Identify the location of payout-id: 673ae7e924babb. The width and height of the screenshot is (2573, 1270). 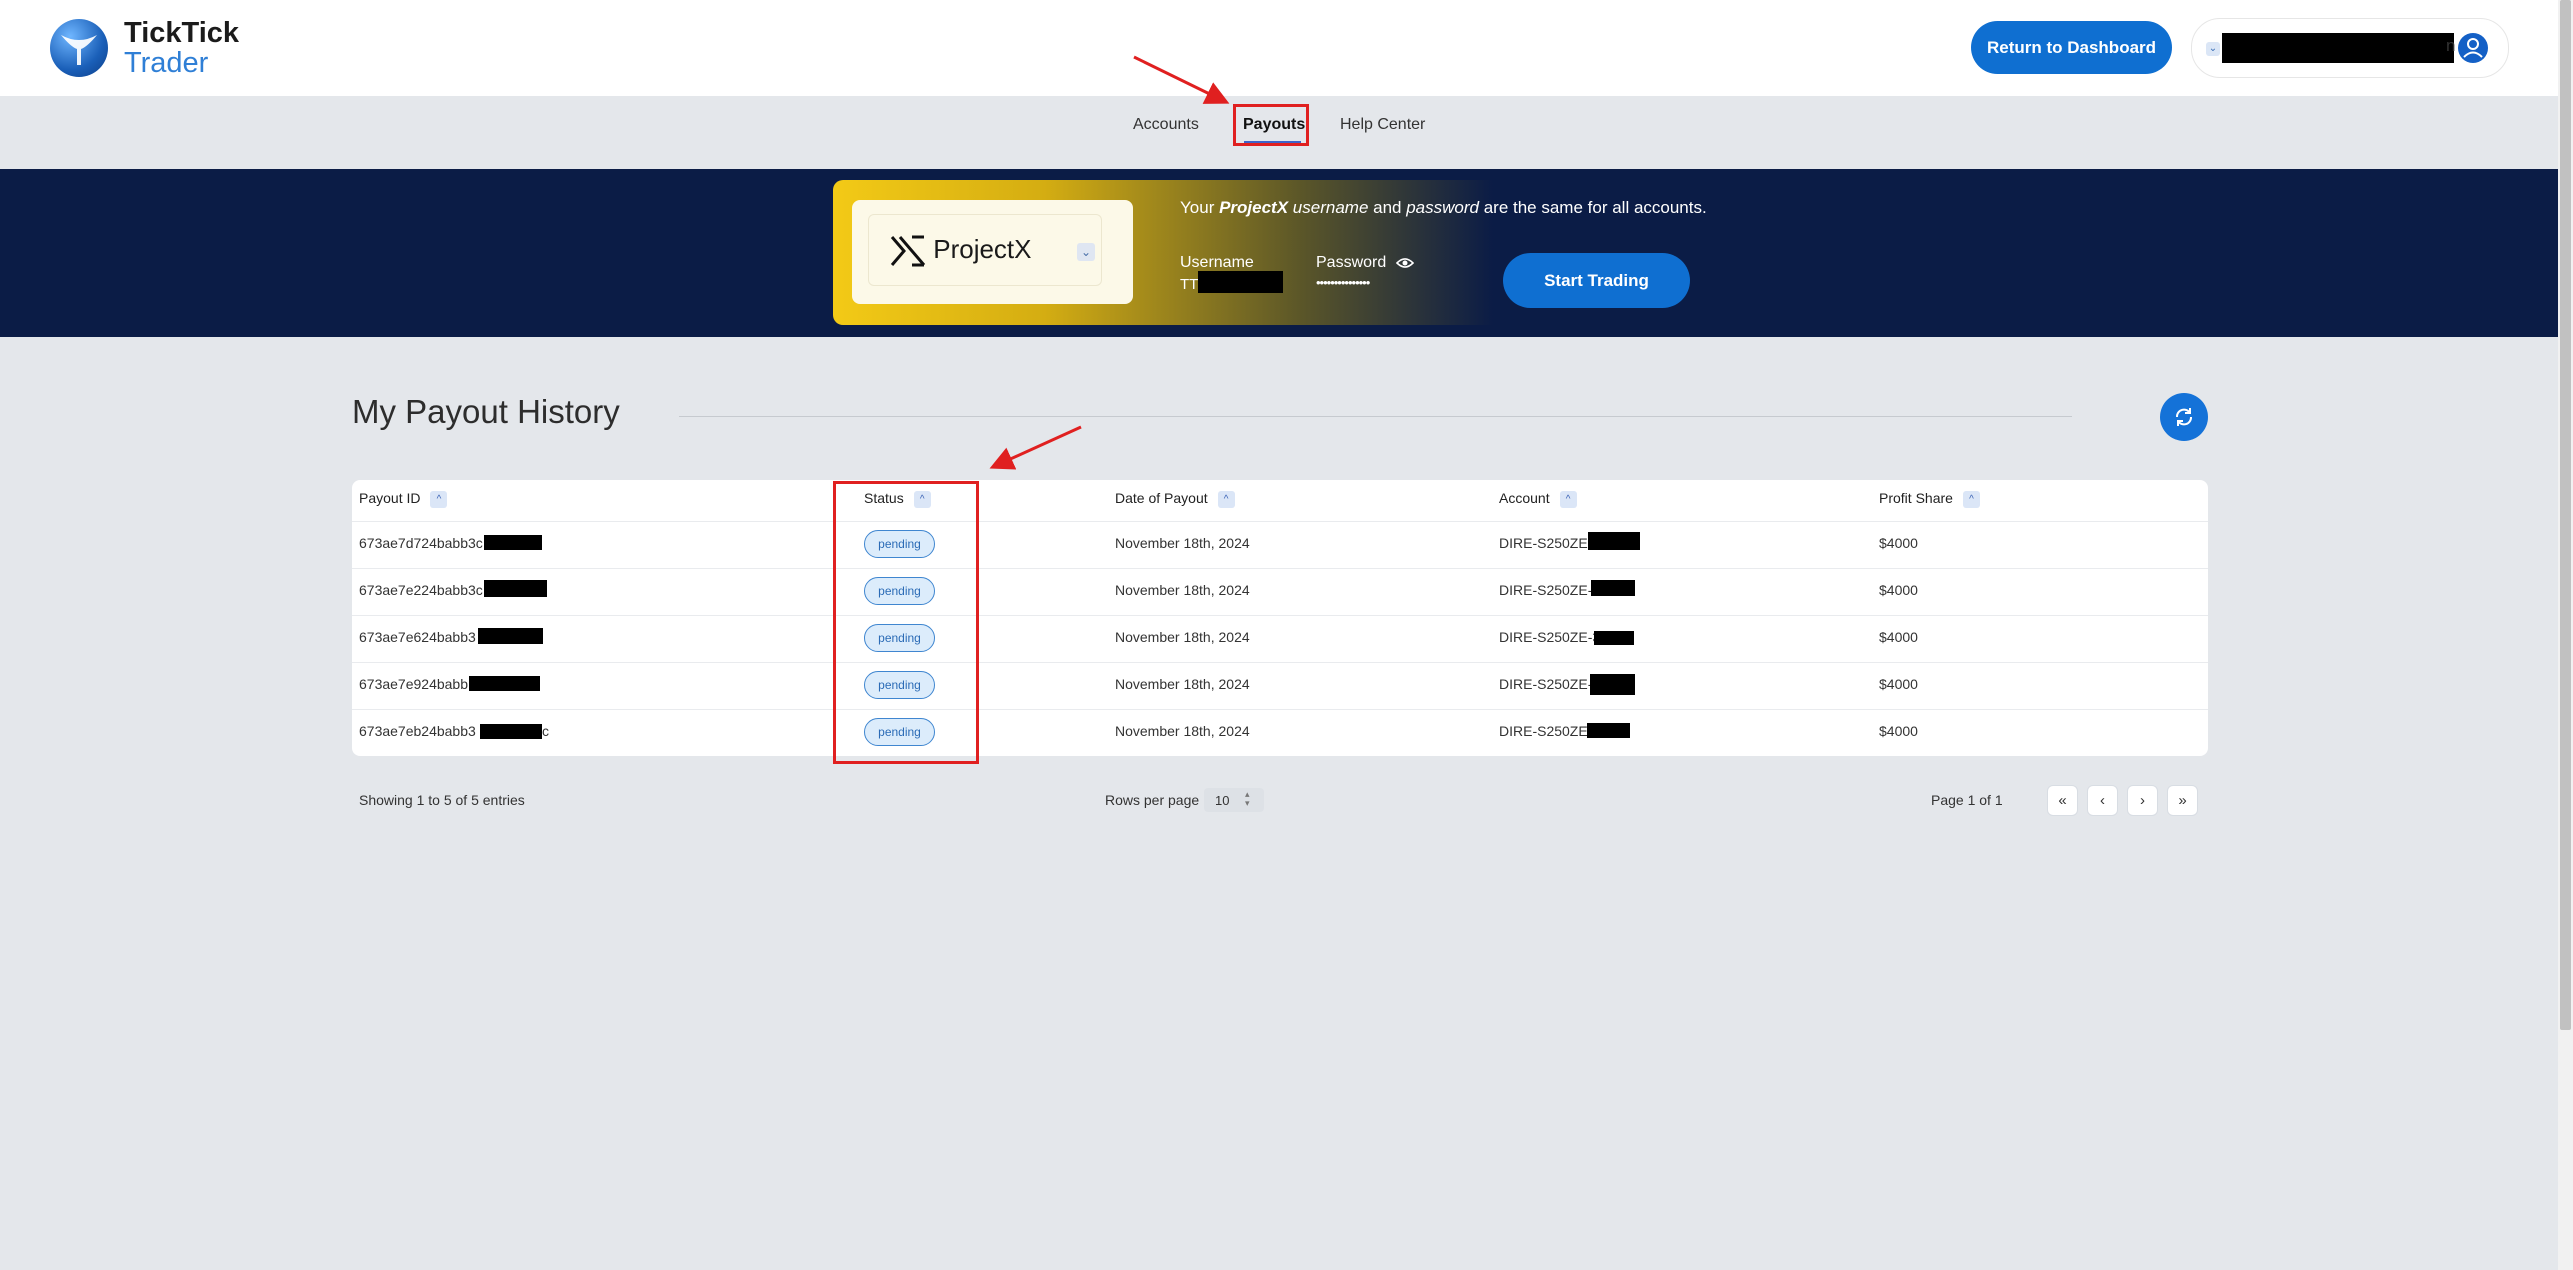
(414, 684).